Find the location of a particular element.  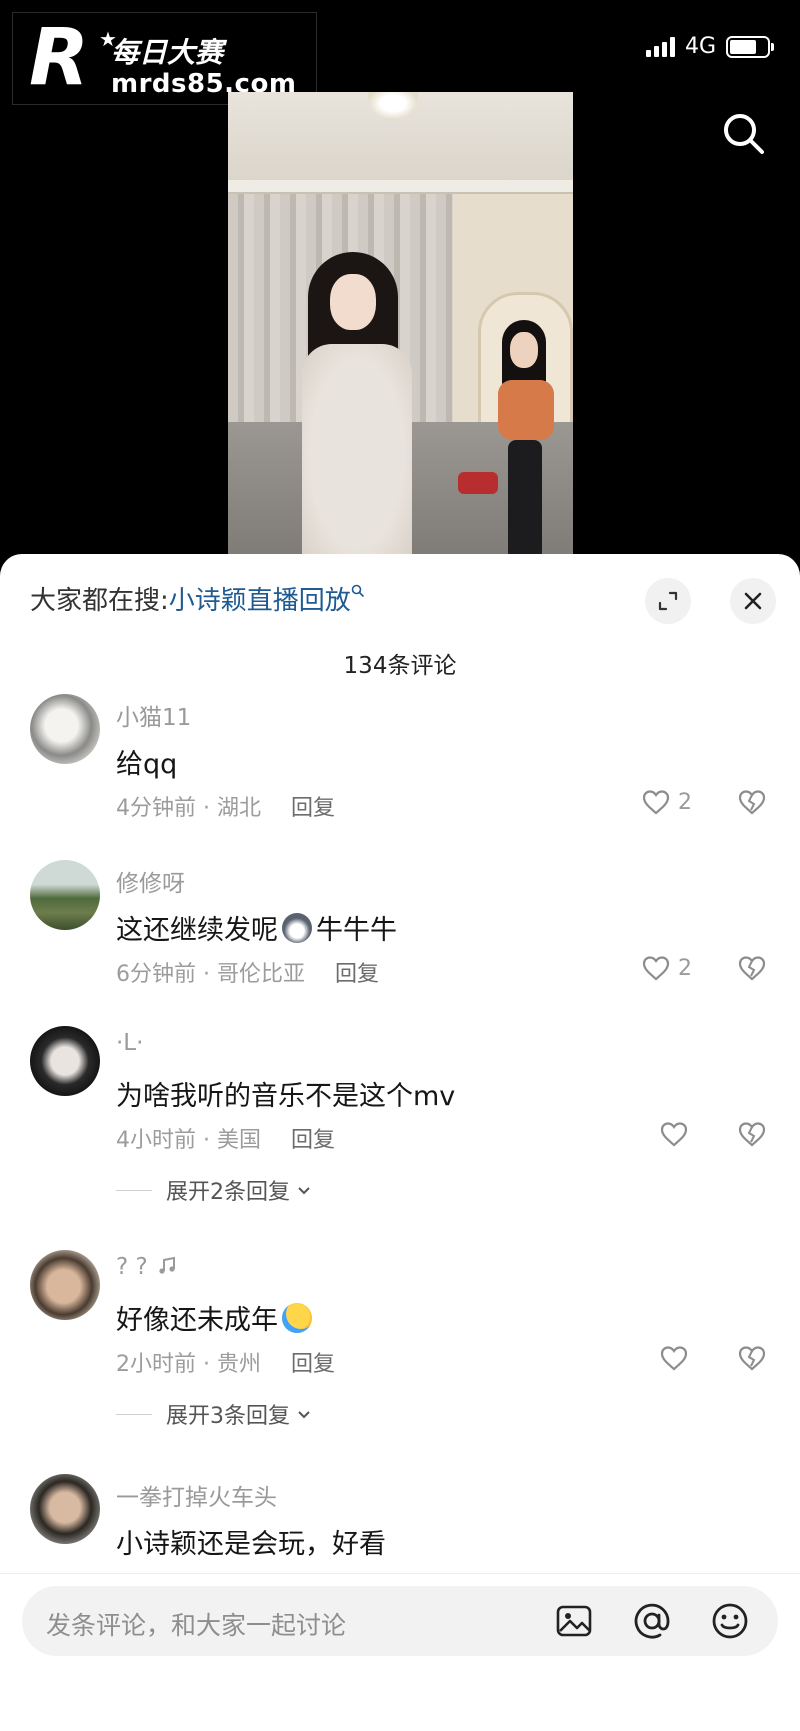

signal-icon is located at coordinates (660, 46).